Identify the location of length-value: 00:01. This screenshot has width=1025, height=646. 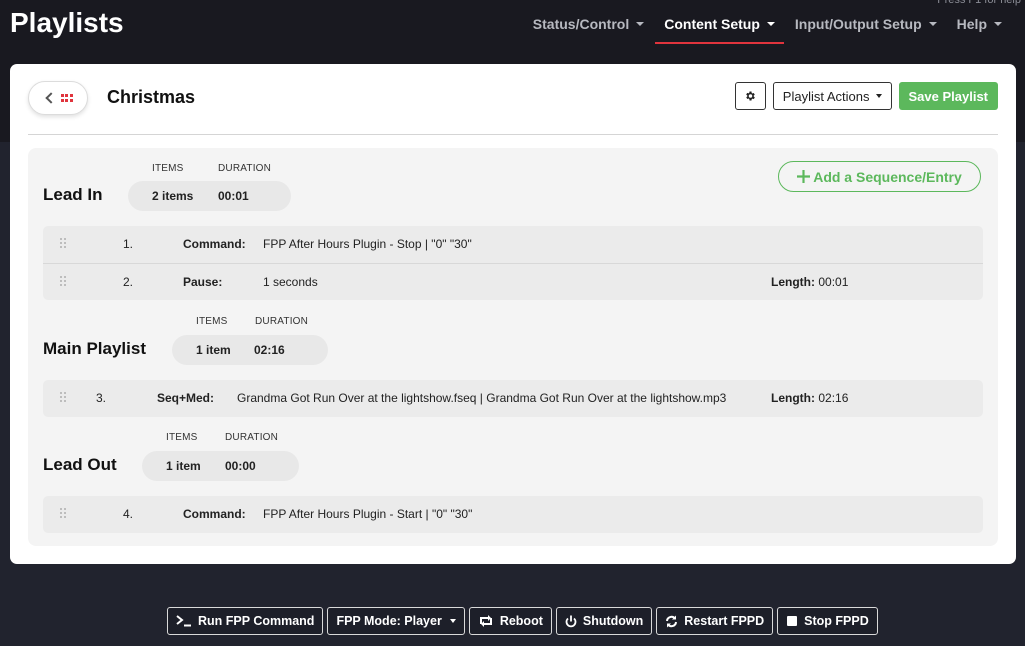
(833, 282).